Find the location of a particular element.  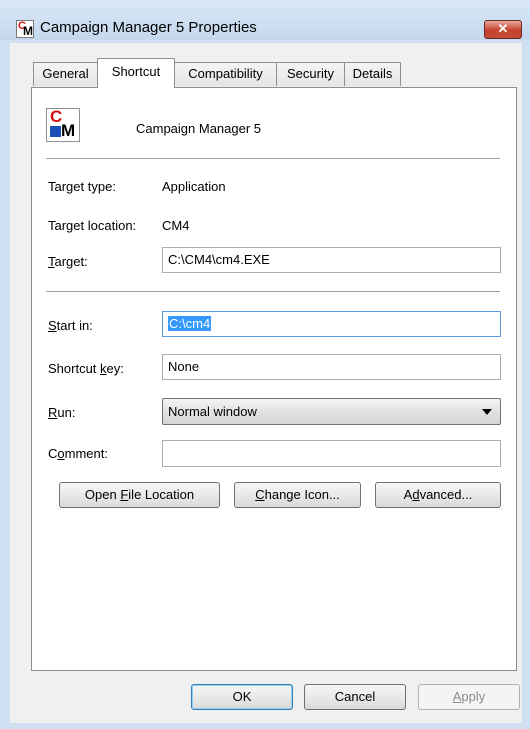

tab-details: Details is located at coordinates (372, 74).